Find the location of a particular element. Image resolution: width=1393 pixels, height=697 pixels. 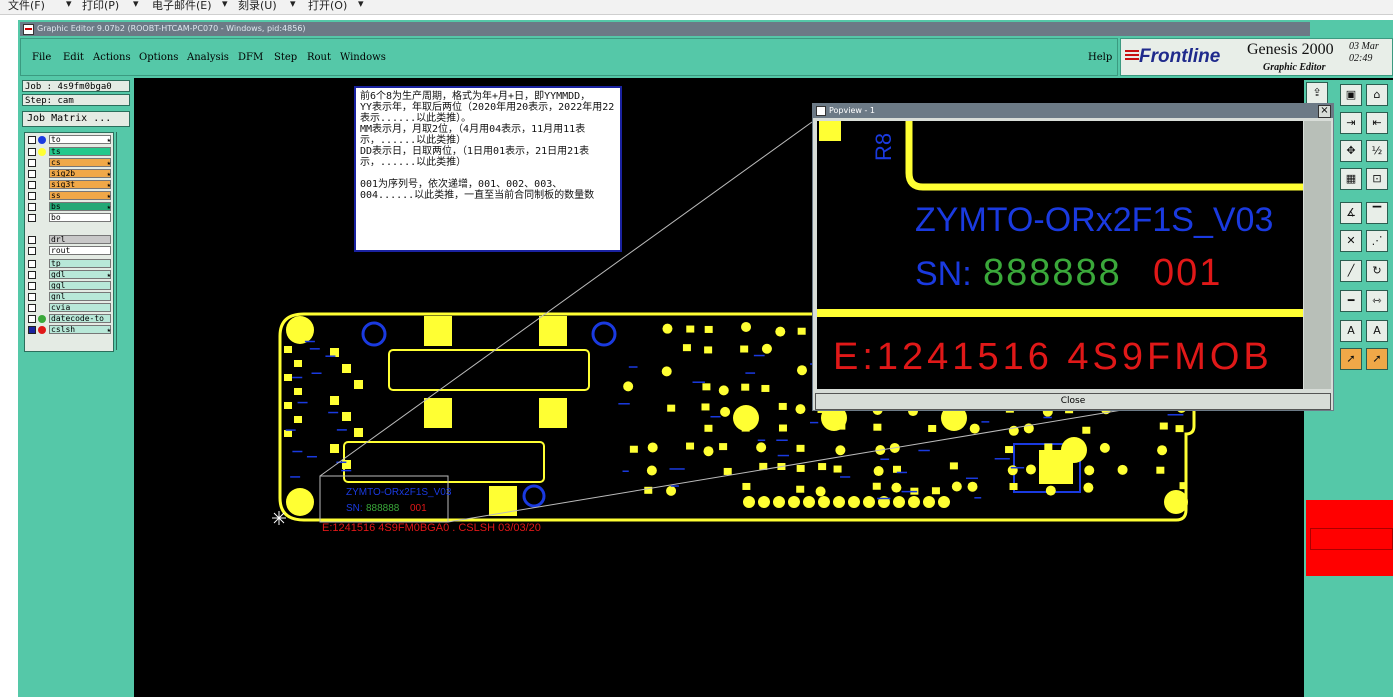

tool-pan-icon: ✥ is located at coordinates (1351, 151).